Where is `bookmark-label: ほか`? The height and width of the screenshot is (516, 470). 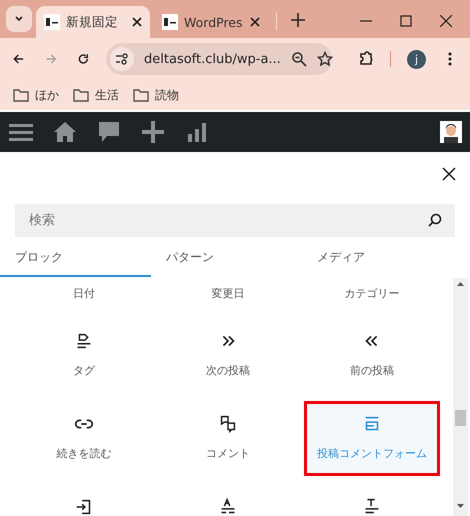 bookmark-label: ほか is located at coordinates (47, 95).